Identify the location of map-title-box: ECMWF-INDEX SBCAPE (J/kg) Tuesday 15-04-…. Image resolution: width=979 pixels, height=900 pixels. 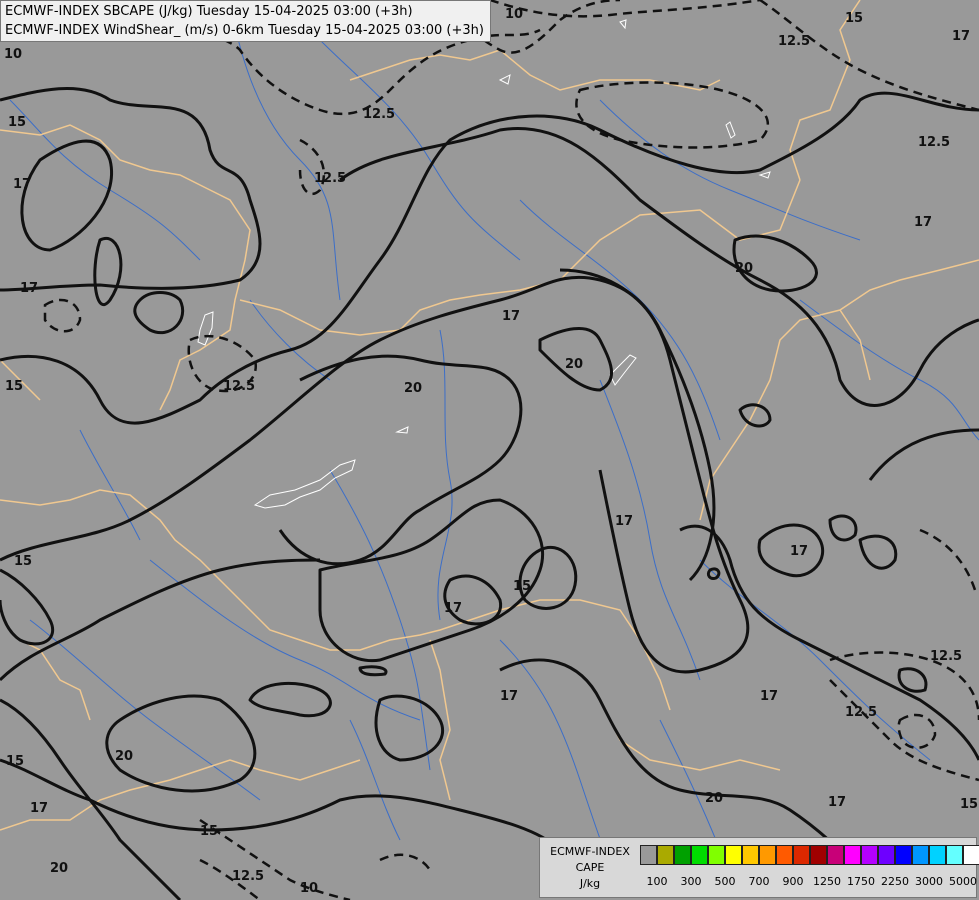
(245, 21).